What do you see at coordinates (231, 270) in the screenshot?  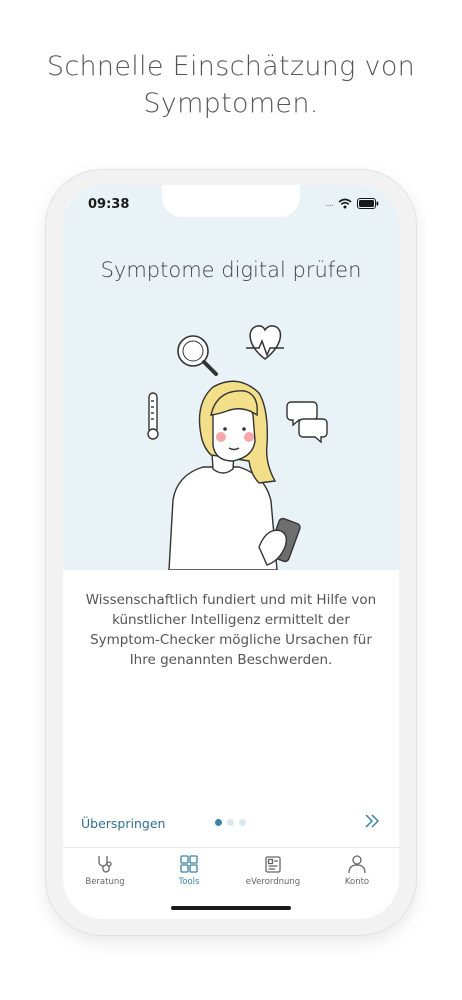 I see `screen-title: Symptome digital prüfen` at bounding box center [231, 270].